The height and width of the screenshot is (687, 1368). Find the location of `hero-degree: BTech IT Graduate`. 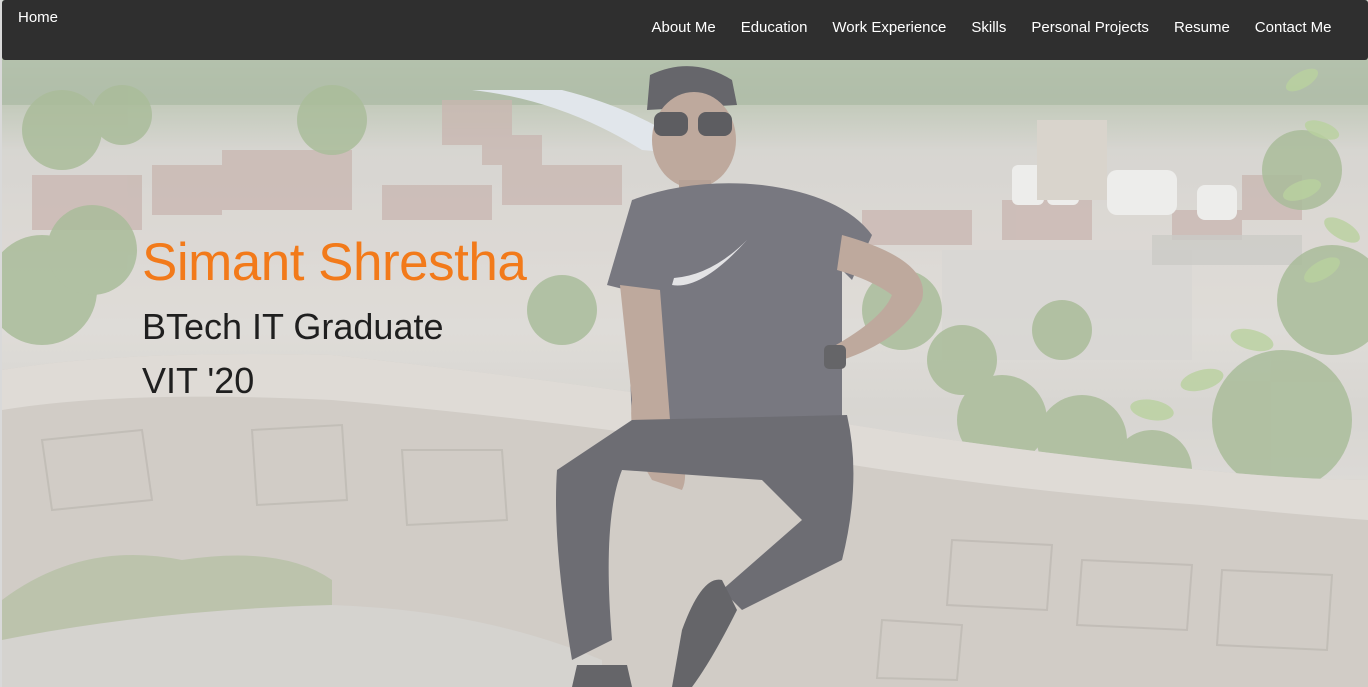

hero-degree: BTech IT Graduate is located at coordinates (293, 326).